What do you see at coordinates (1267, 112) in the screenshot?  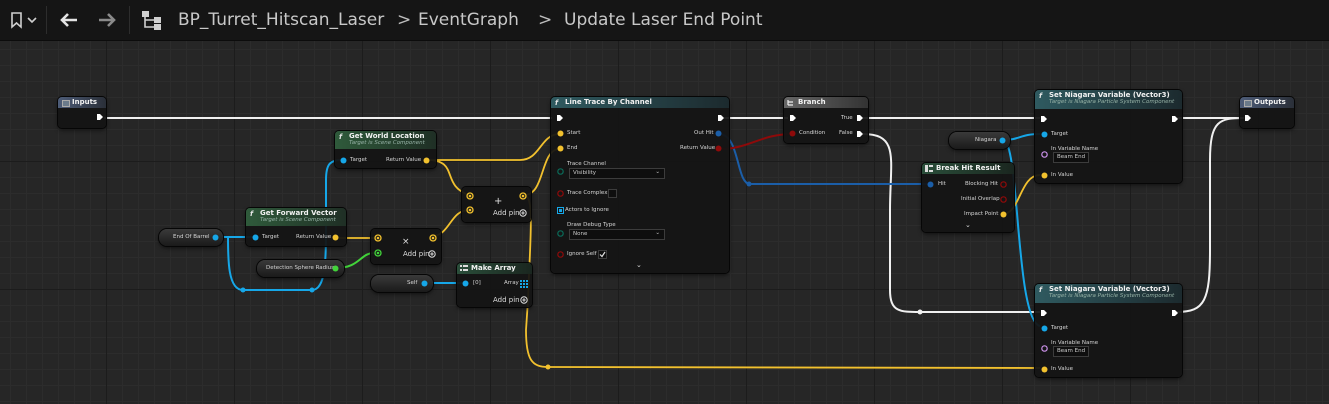 I see `outputs-node: Outputs` at bounding box center [1267, 112].